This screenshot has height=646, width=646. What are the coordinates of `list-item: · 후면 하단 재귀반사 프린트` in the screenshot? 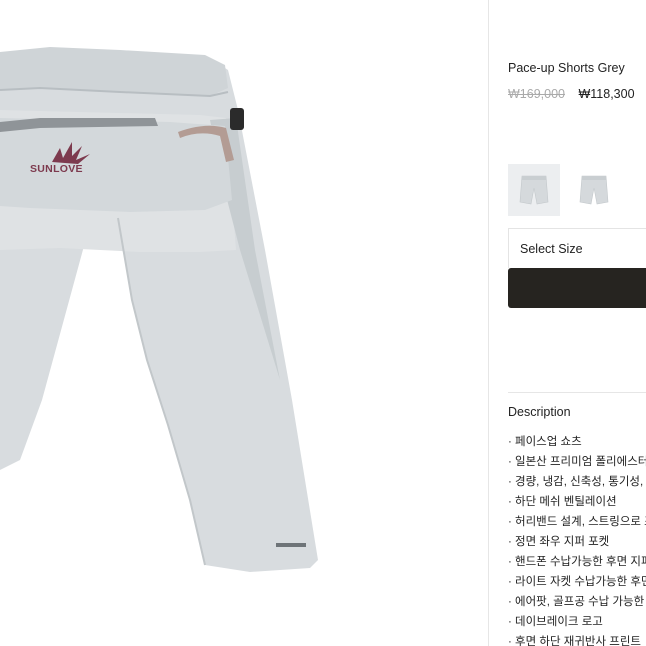 It's located at (574, 641).